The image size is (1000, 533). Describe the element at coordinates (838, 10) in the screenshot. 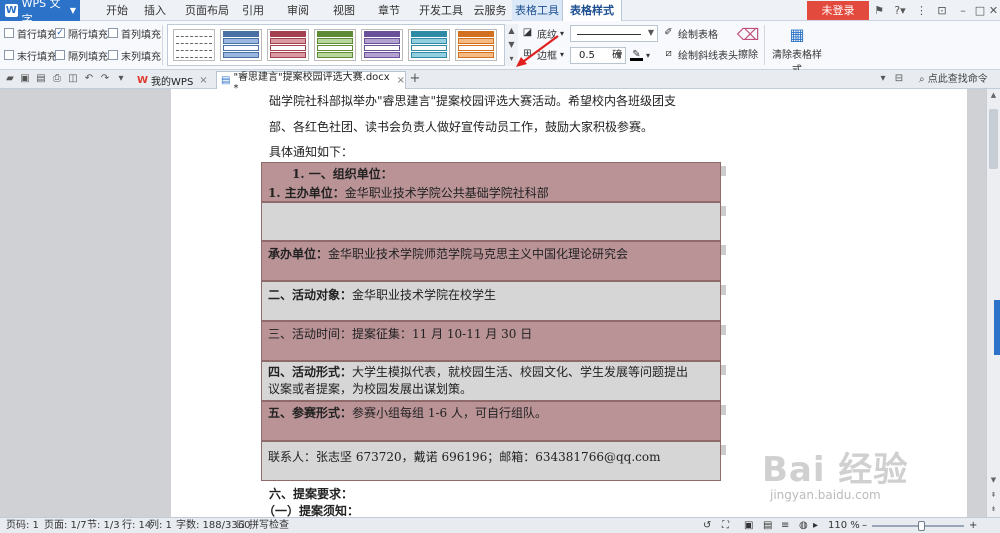

I see `login-button: 未登录` at that location.